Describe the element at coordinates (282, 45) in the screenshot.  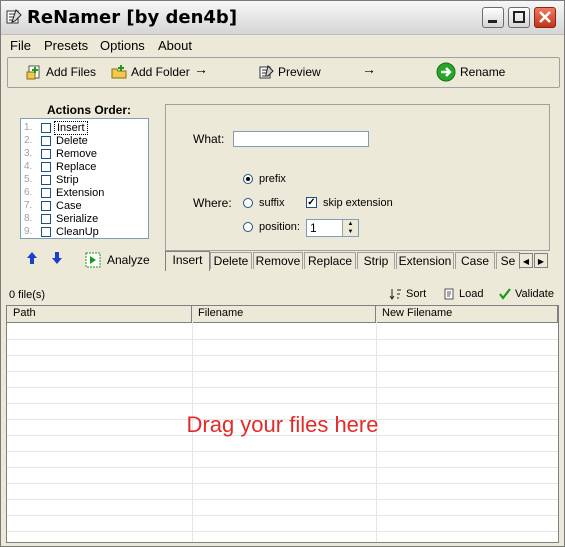
I see `menu-bar: File Presets Options About` at that location.